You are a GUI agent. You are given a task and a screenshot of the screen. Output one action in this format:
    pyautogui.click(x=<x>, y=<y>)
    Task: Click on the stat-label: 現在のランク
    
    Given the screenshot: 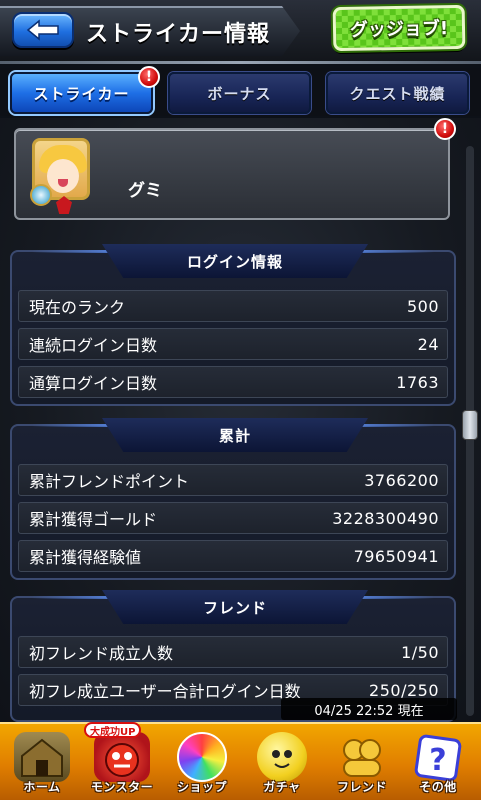 What is the action you would take?
    pyautogui.click(x=77, y=307)
    